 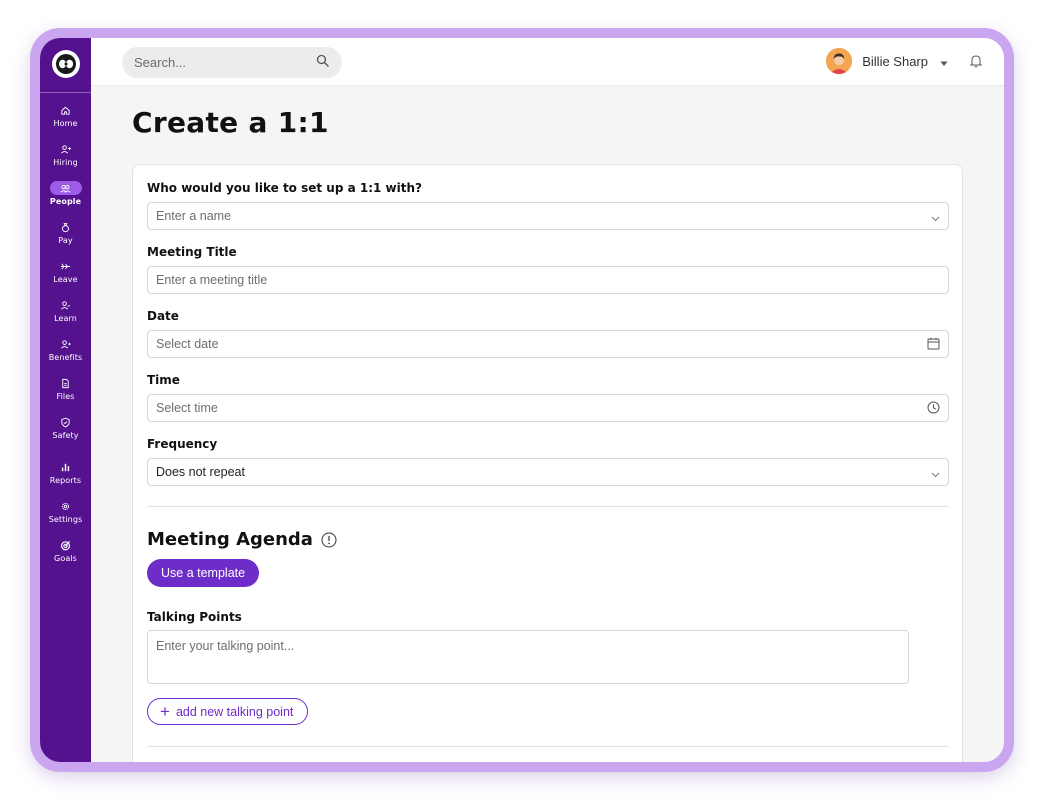 What do you see at coordinates (192, 252) in the screenshot?
I see `meeting-title-label: Meeting Title` at bounding box center [192, 252].